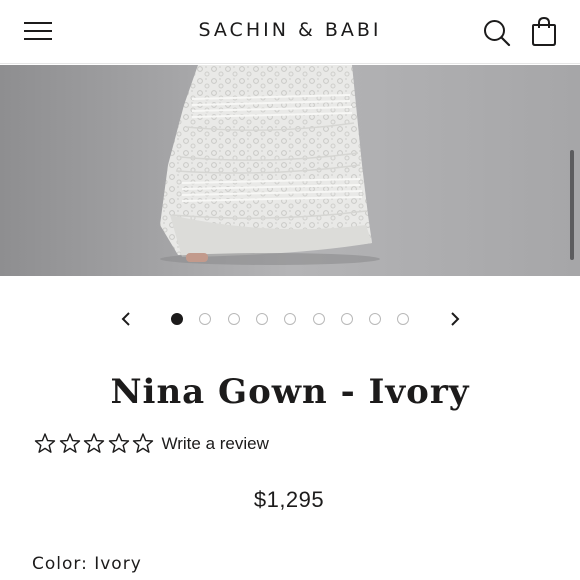 The width and height of the screenshot is (580, 580). Describe the element at coordinates (215, 444) in the screenshot. I see `write-review-link: Write a review` at that location.